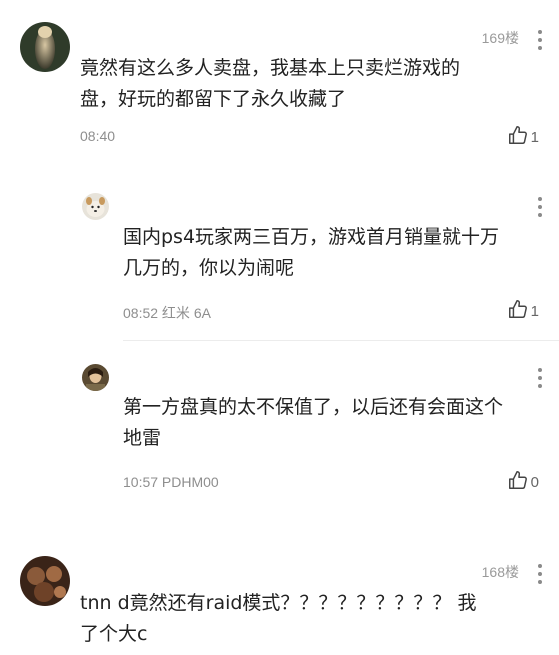  Describe the element at coordinates (167, 313) in the screenshot. I see `reply-meta: 08:52 红米 6A` at that location.